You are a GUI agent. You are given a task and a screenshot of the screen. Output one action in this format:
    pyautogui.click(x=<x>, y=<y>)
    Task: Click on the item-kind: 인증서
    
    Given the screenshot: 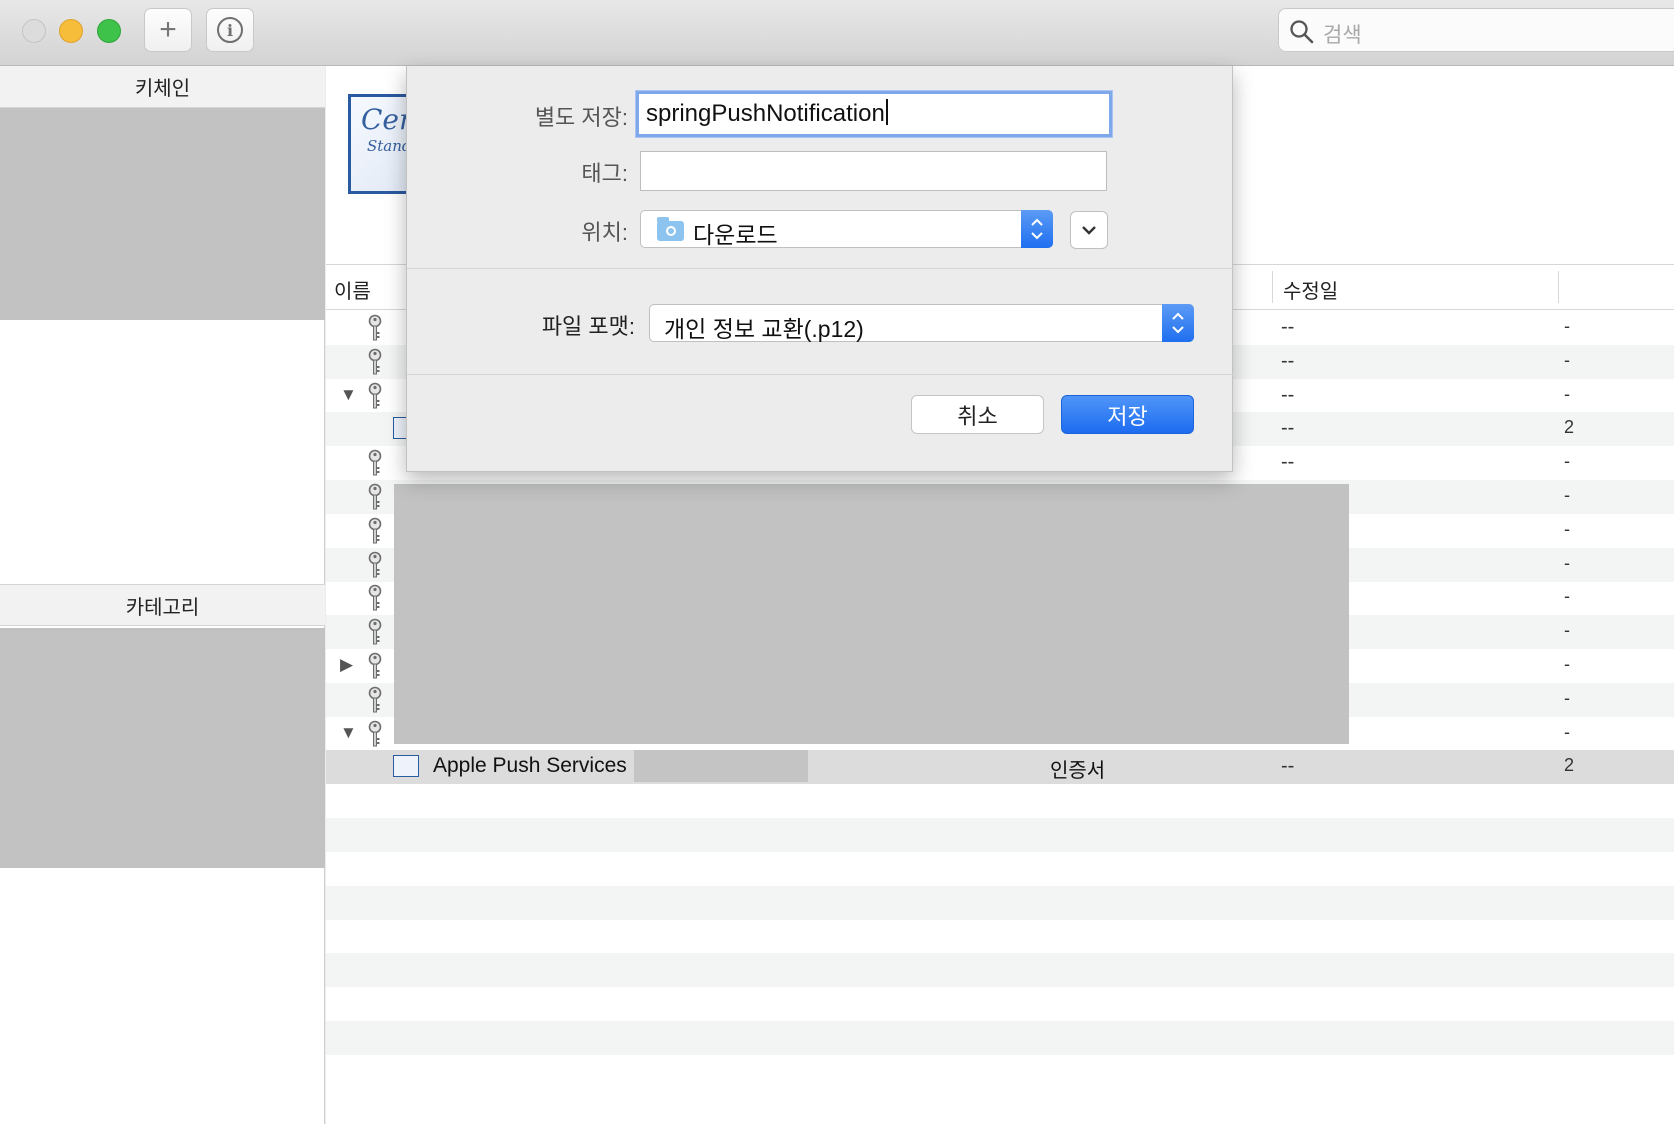 What is the action you would take?
    pyautogui.click(x=1078, y=771)
    